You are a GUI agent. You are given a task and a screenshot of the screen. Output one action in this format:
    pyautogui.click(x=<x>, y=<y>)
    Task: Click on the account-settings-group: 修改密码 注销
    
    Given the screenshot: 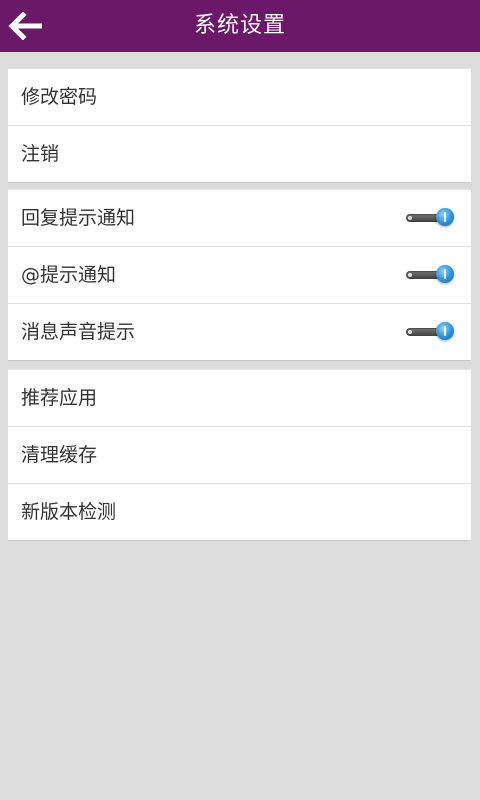 What is the action you would take?
    pyautogui.click(x=239, y=125)
    